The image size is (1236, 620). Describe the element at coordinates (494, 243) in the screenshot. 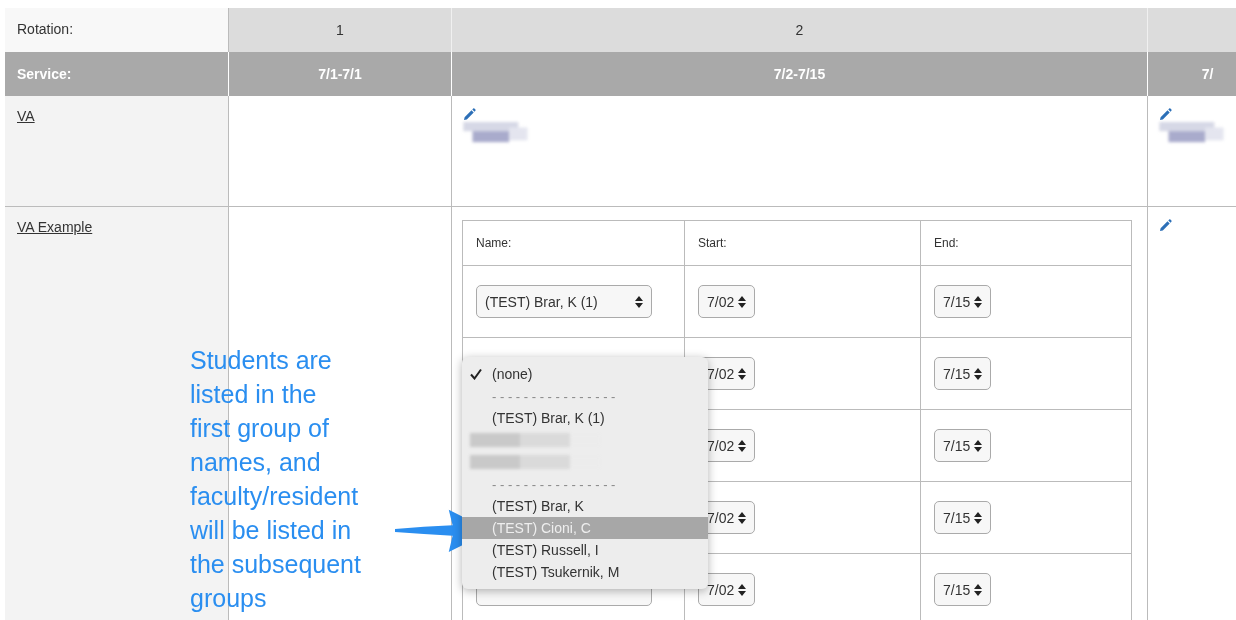

I see `column-header: Name:` at that location.